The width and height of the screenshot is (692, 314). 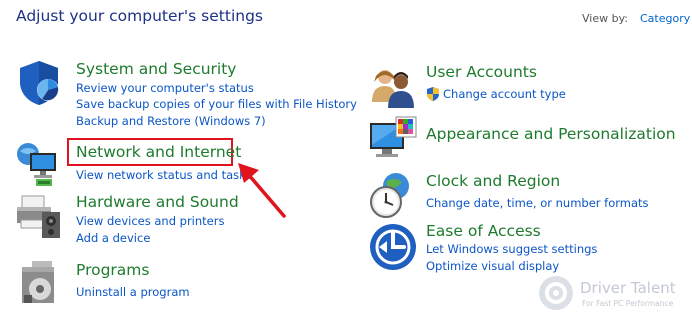 What do you see at coordinates (628, 303) in the screenshot?
I see `watermark-tagline: For Fast PC Performance` at bounding box center [628, 303].